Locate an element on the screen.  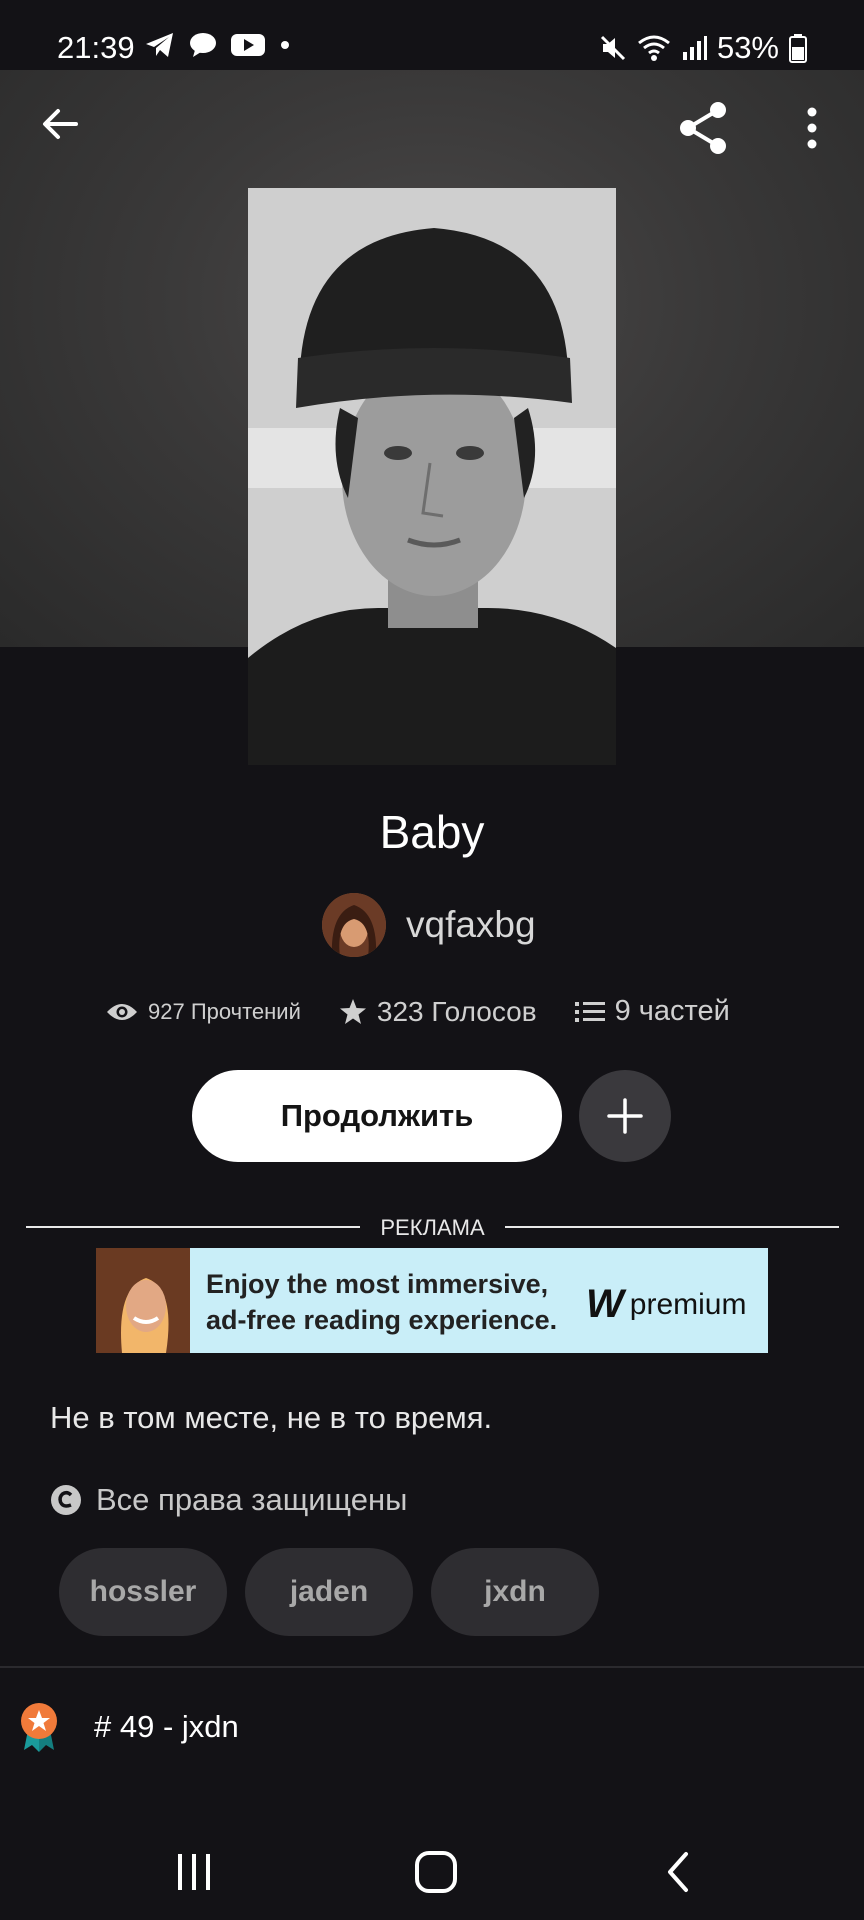
cover-portrait is located at coordinates (432, 476).